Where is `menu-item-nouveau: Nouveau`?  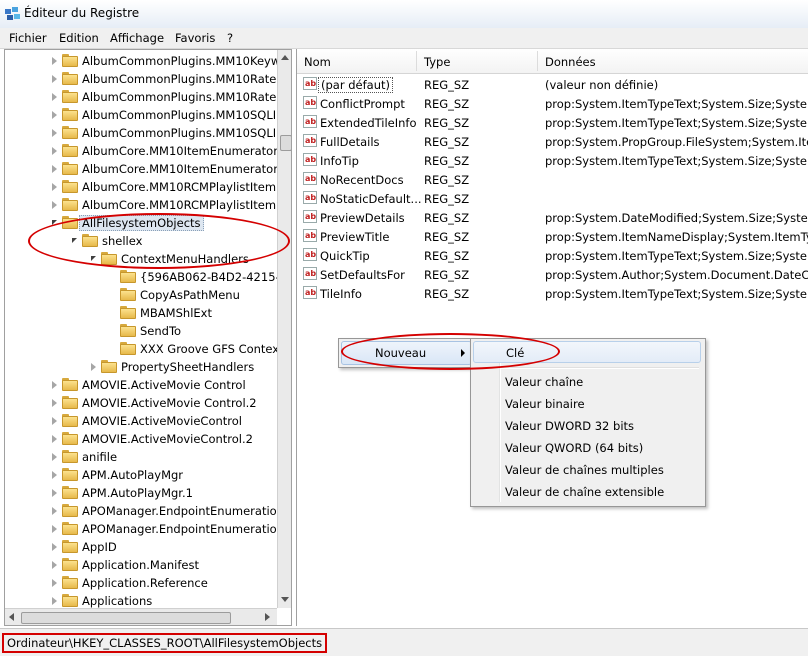
menu-item-nouveau: Nouveau is located at coordinates (406, 353).